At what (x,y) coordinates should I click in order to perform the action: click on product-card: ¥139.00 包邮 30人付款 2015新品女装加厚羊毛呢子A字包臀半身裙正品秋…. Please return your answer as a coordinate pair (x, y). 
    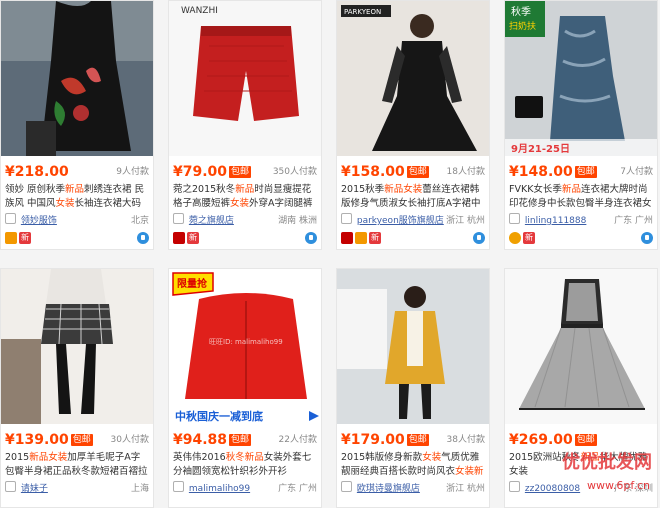
    Looking at the image, I should click on (77, 388).